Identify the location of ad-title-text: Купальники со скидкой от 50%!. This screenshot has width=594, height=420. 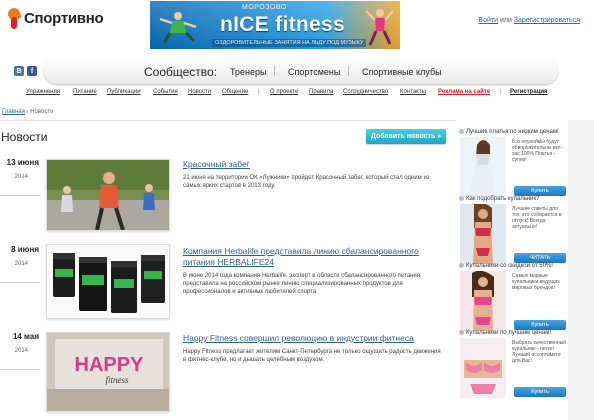
(509, 265).